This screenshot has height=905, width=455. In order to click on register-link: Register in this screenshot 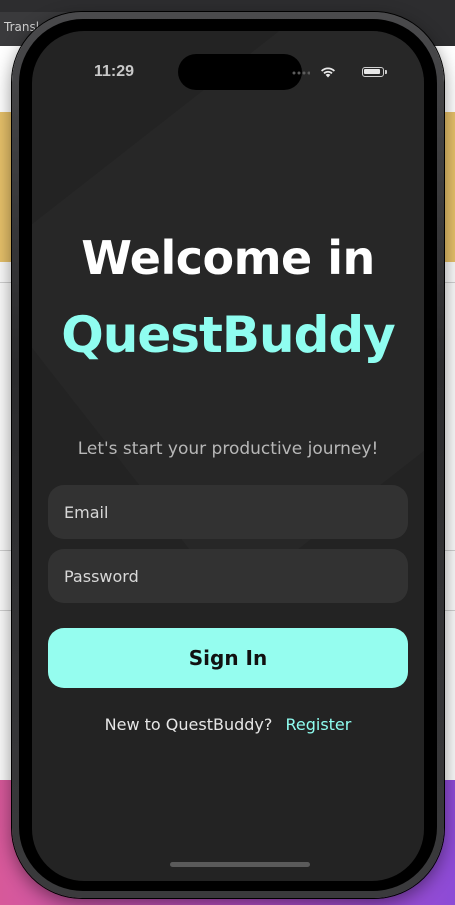, I will do `click(318, 724)`.